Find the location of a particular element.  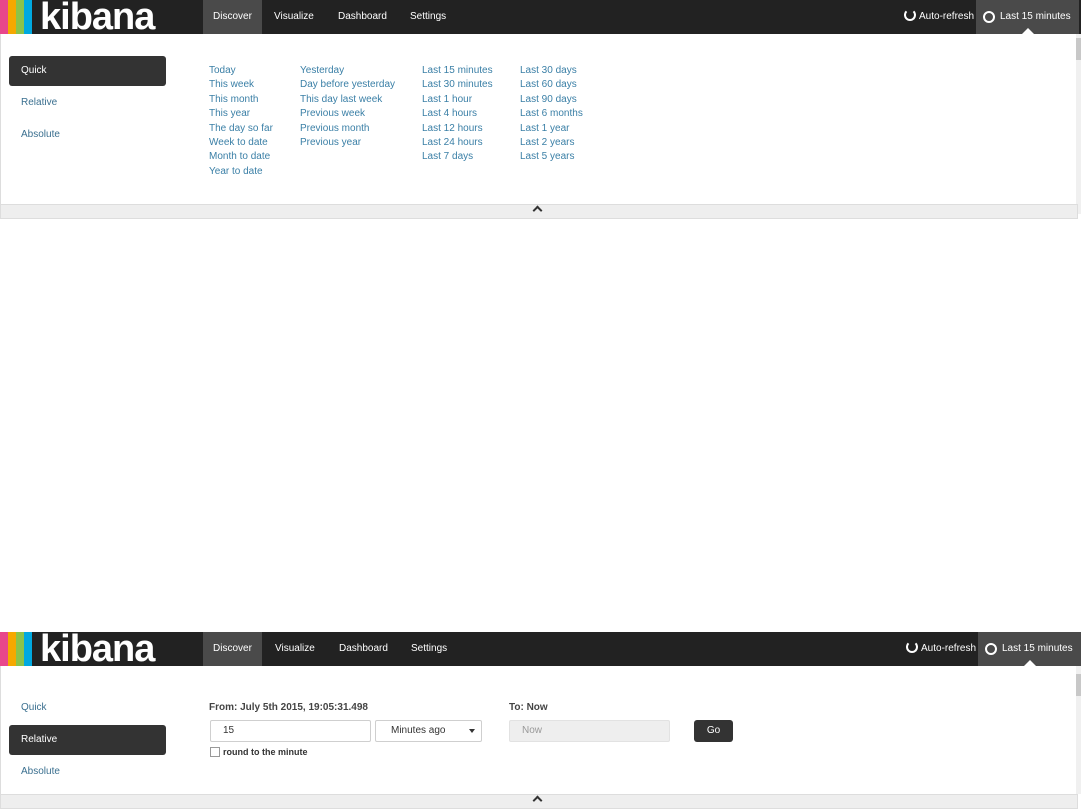

quick-option: Previous year is located at coordinates (347, 143).